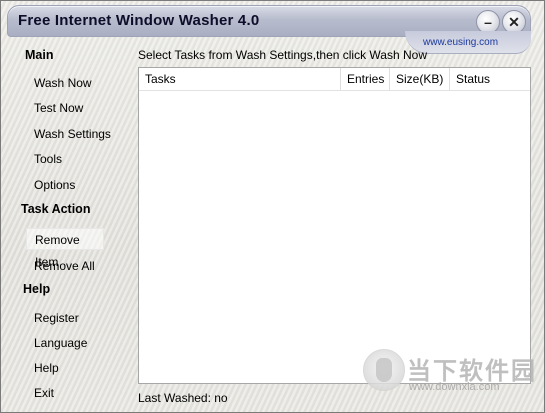 Image resolution: width=545 pixels, height=413 pixels. What do you see at coordinates (460, 42) in the screenshot?
I see `website-link: www.eusing.com` at bounding box center [460, 42].